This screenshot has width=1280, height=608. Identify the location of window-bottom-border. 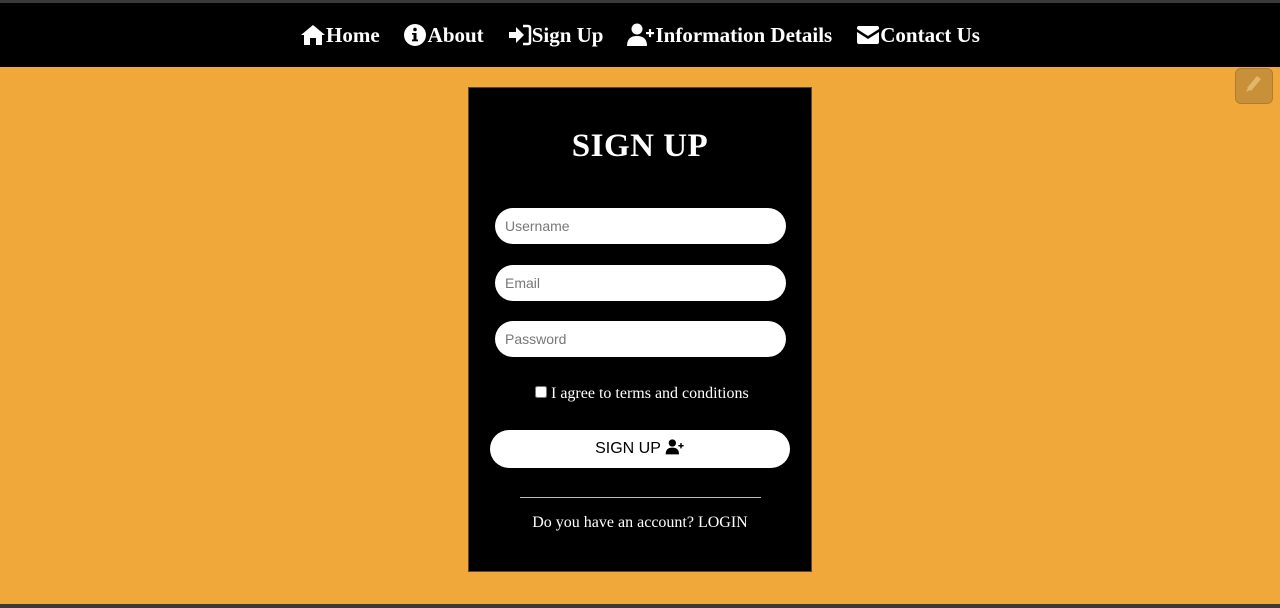
(640, 606).